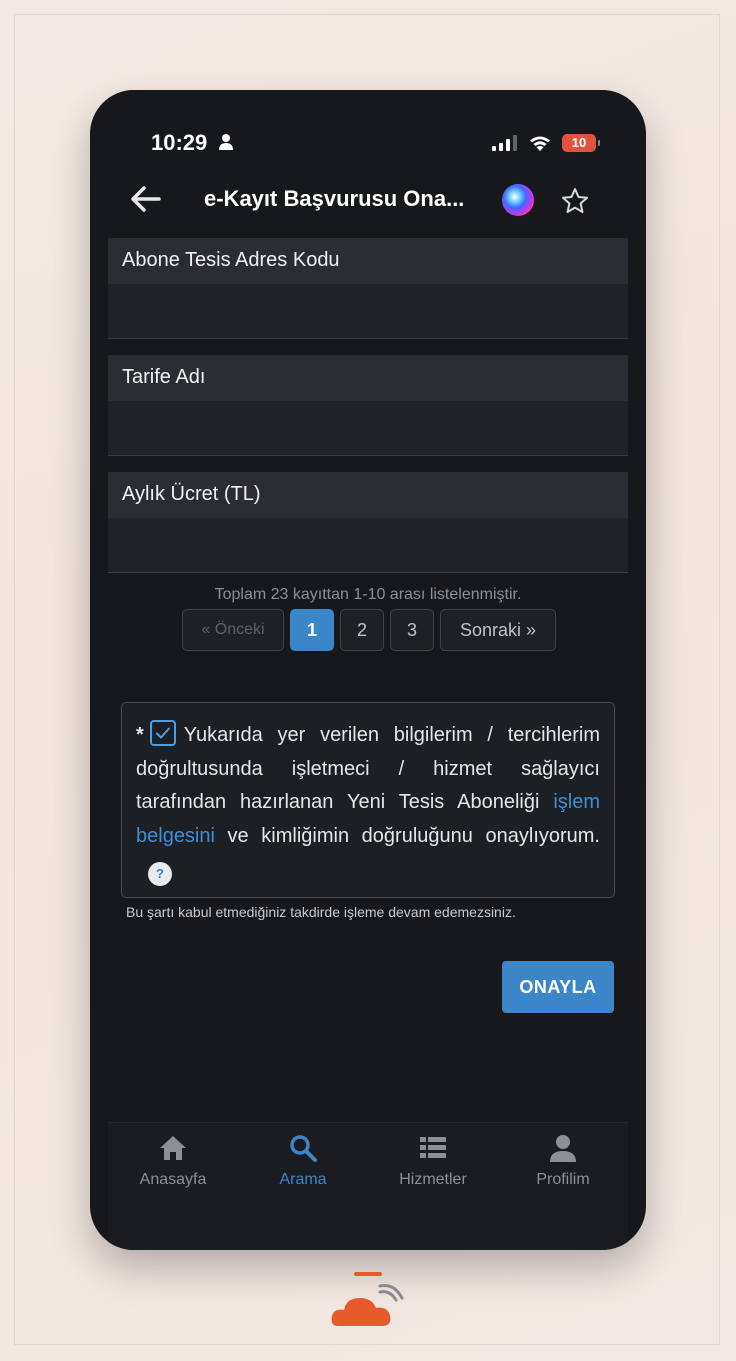 This screenshot has width=736, height=1361. Describe the element at coordinates (368, 145) in the screenshot. I see `status-bar: 10:29 10` at that location.